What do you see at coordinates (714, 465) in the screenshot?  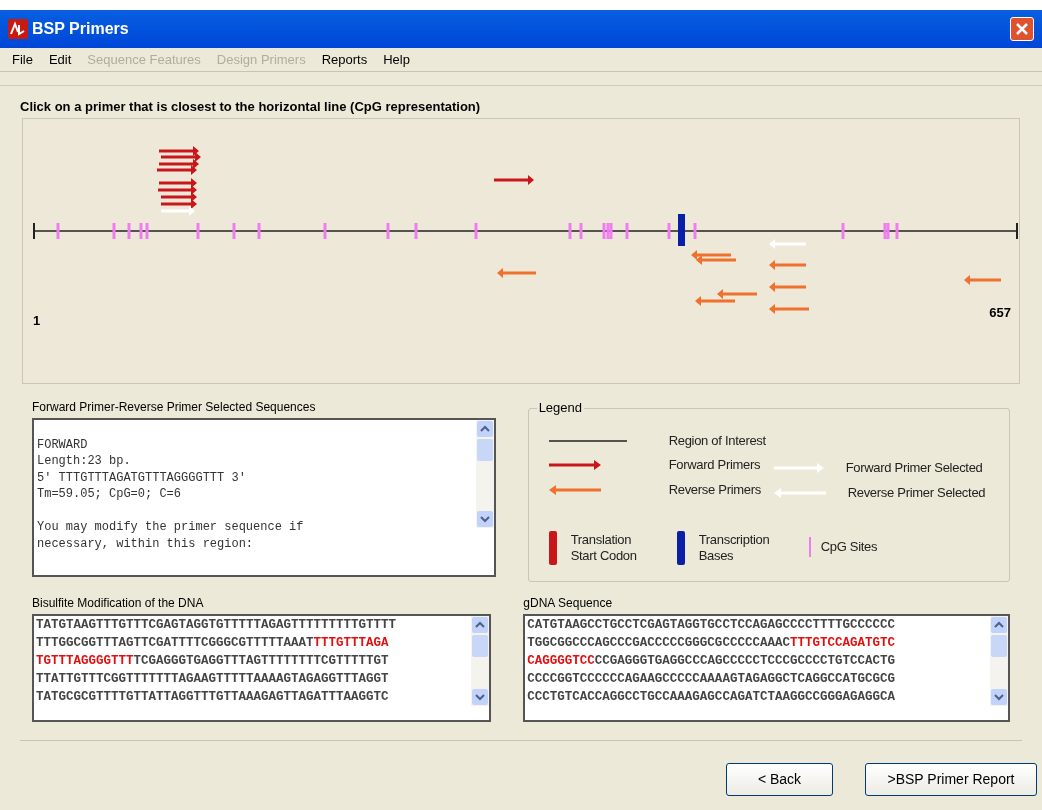 I see `legend-label: Forward Primers` at bounding box center [714, 465].